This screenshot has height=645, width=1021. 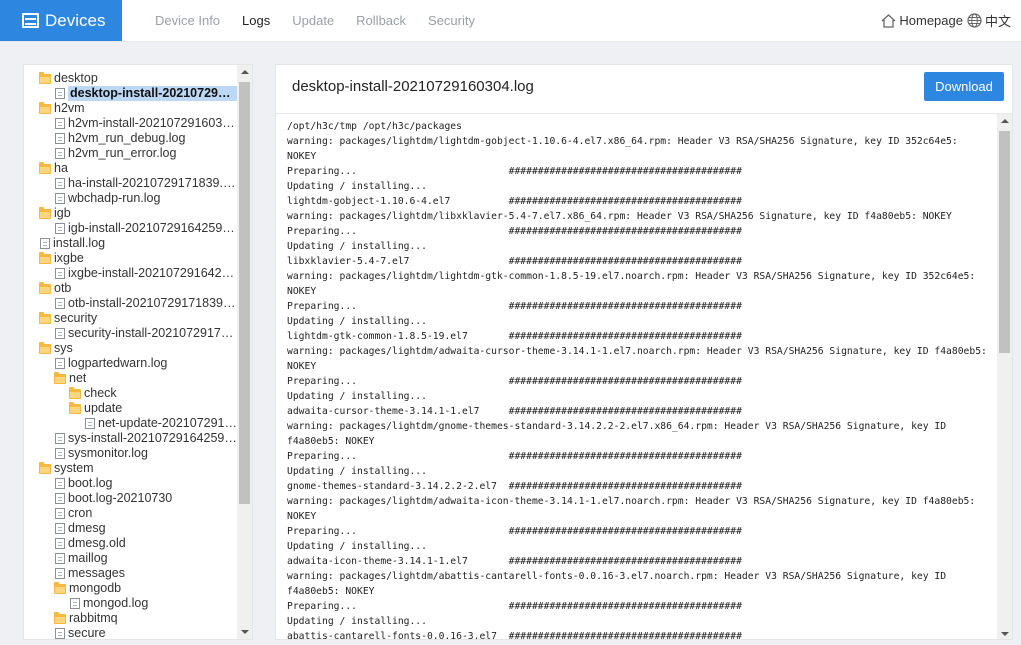 What do you see at coordinates (331, 591) in the screenshot?
I see `log-line: f4a80eb5: NOKEY` at bounding box center [331, 591].